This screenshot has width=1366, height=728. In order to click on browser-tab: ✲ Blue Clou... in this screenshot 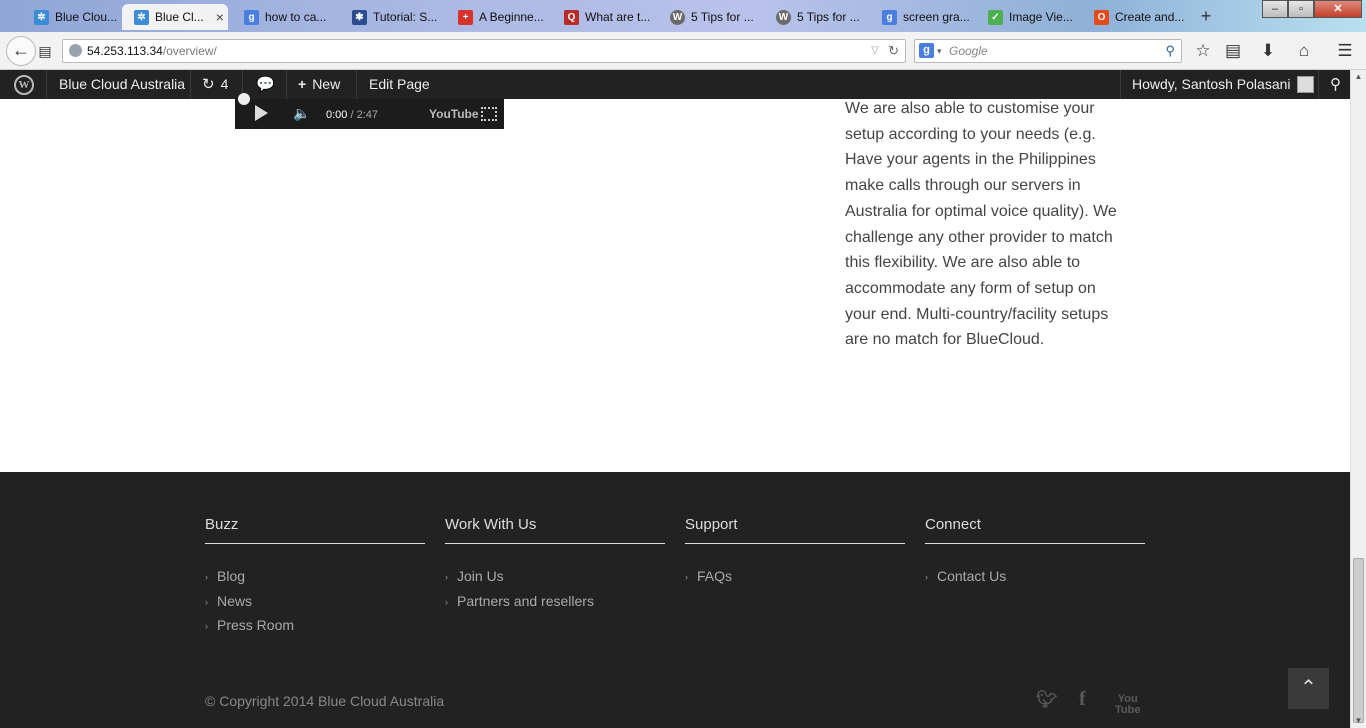, I will do `click(71, 17)`.